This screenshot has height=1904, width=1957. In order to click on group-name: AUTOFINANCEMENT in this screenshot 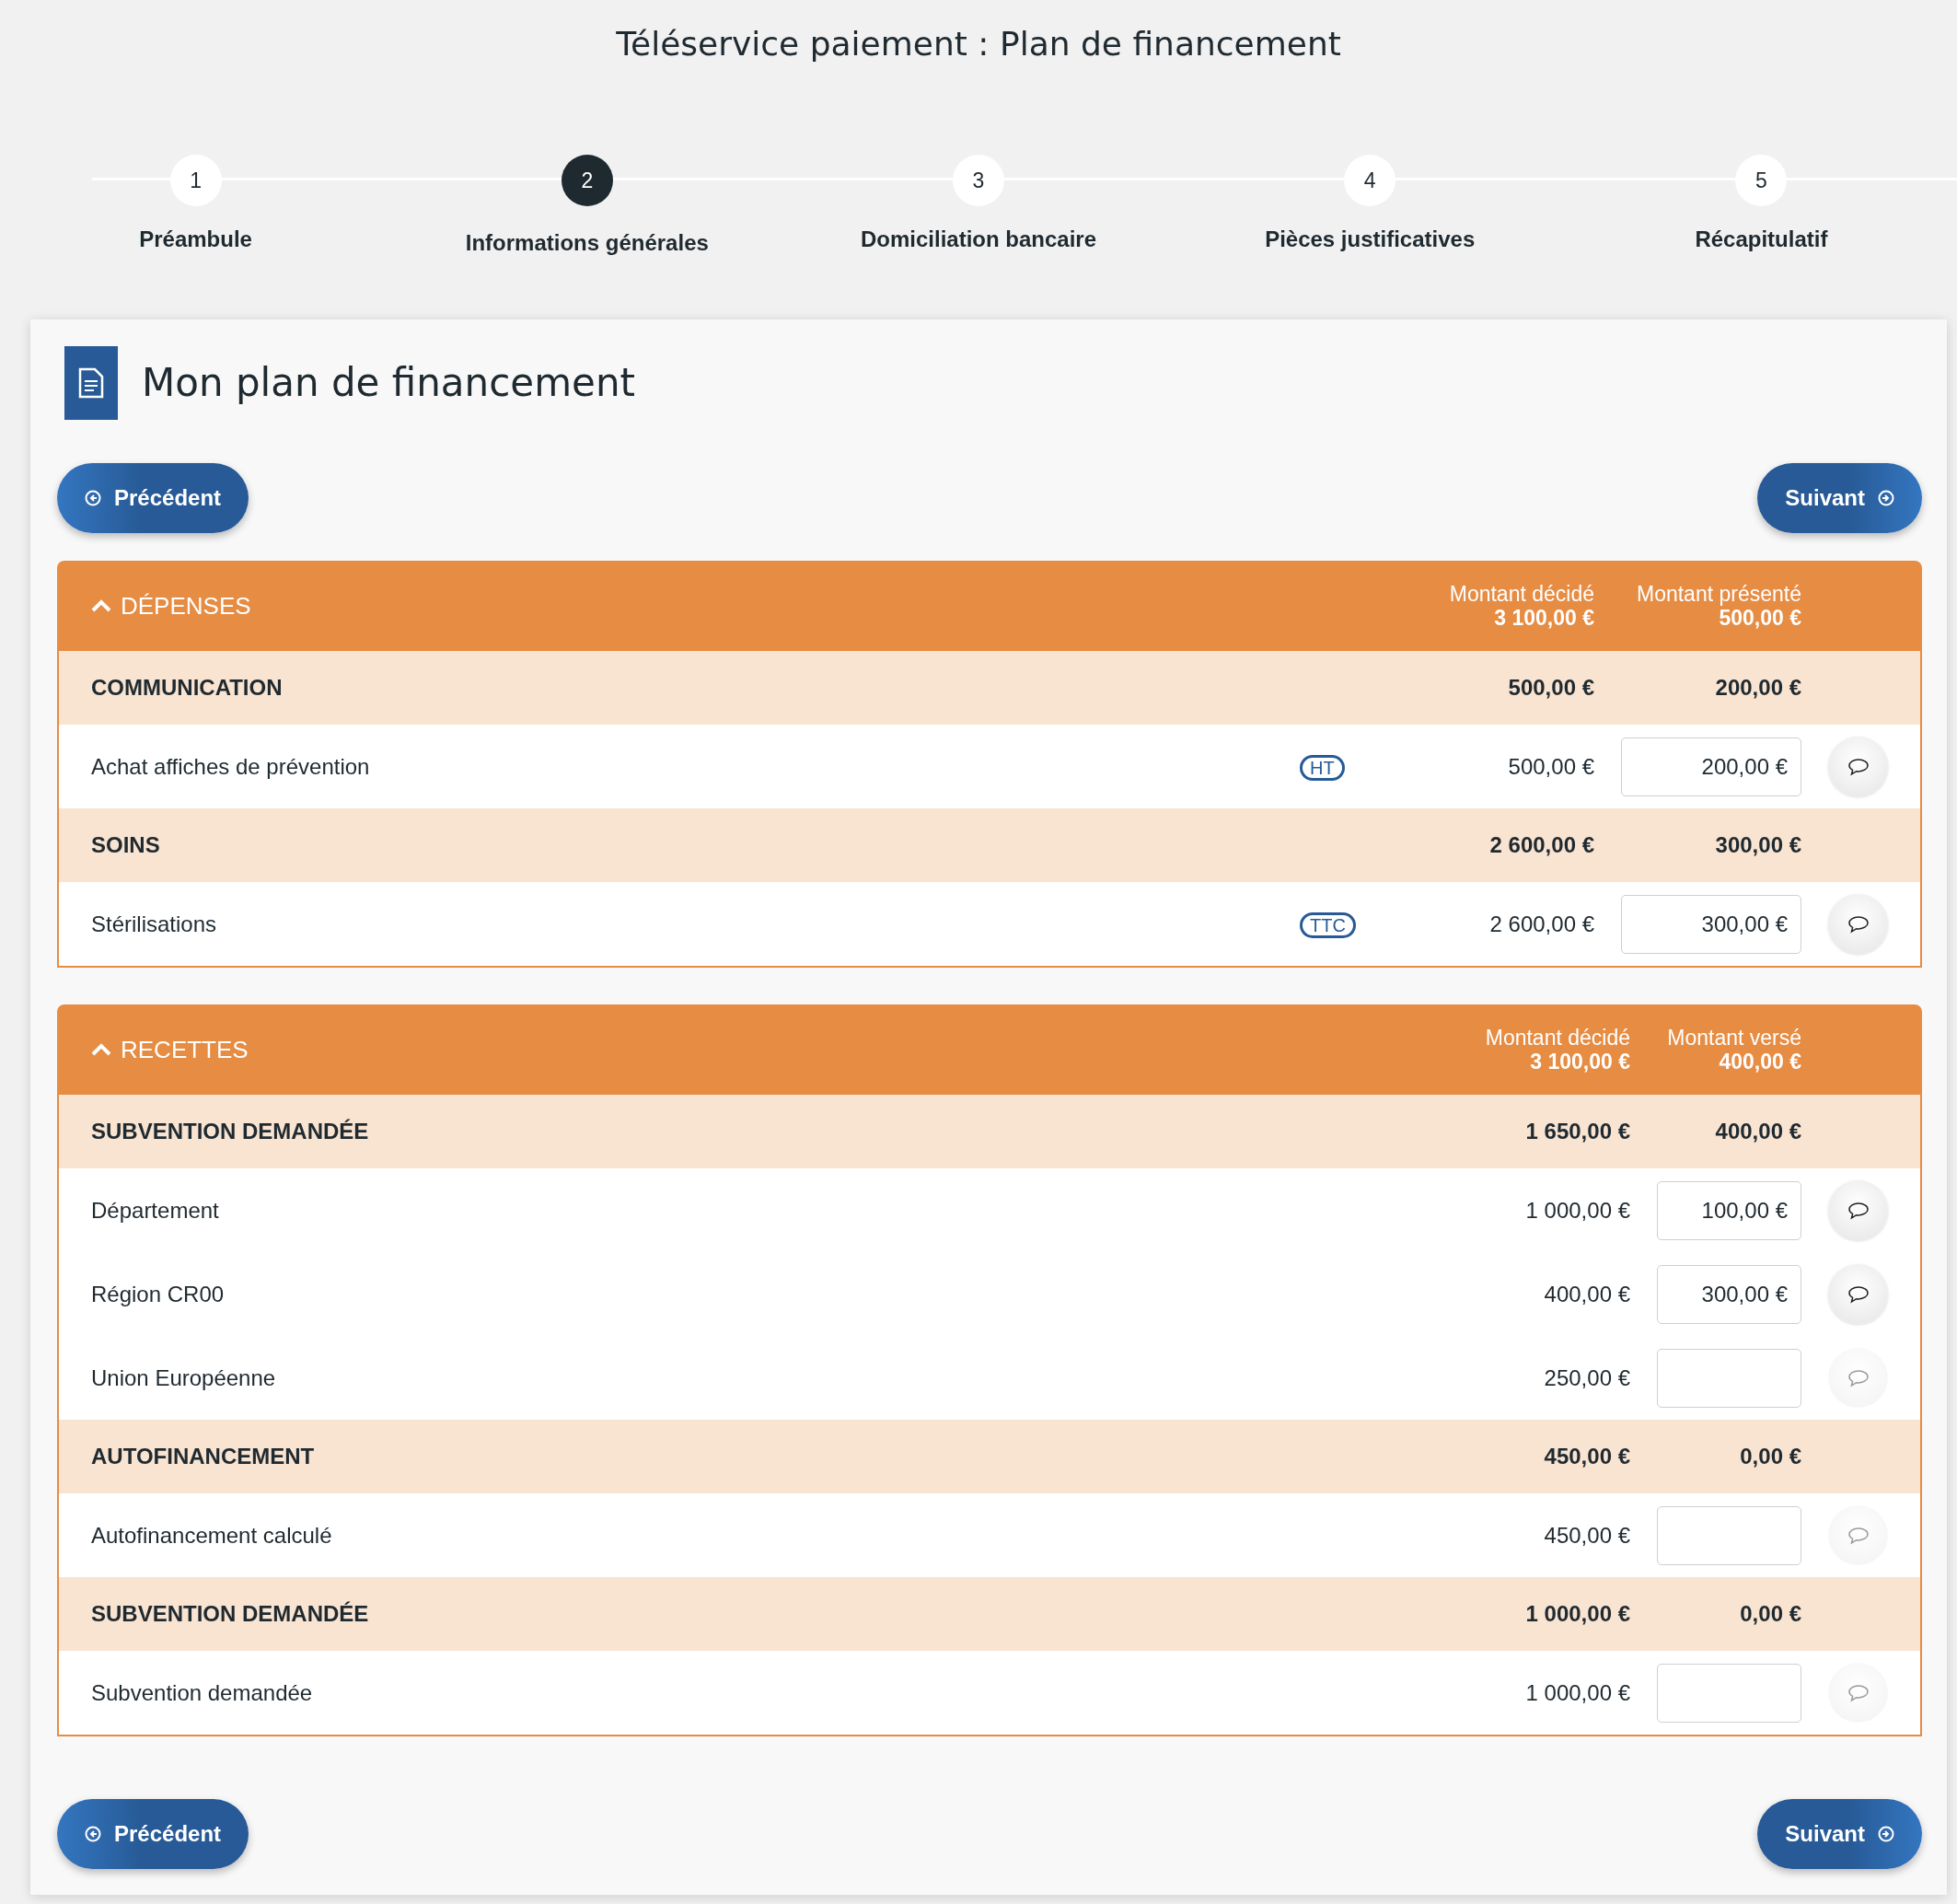, I will do `click(203, 1456)`.